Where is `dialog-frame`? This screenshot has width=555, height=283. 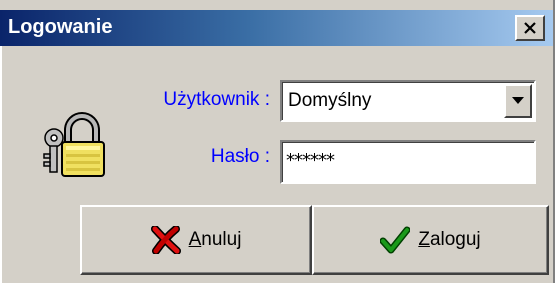
dialog-frame is located at coordinates (3, 164).